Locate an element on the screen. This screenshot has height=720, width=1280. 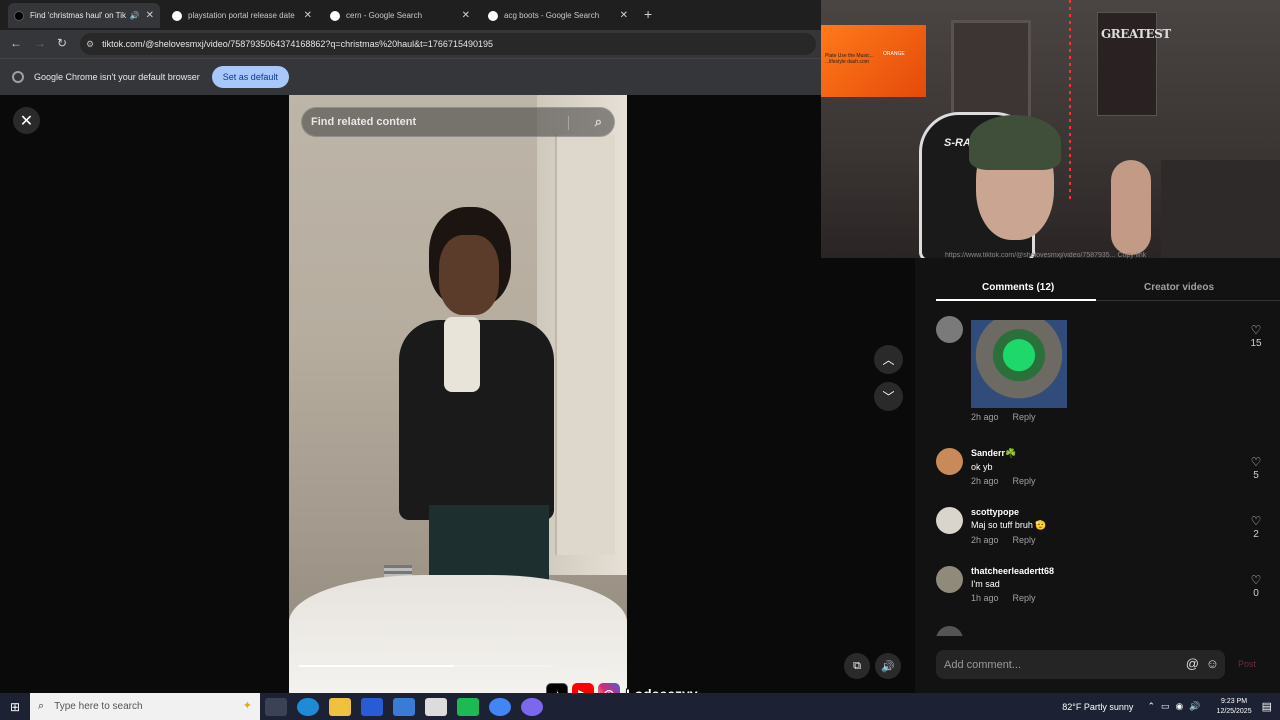
like-button: ♡ 2 is located at coordinates (1256, 527).